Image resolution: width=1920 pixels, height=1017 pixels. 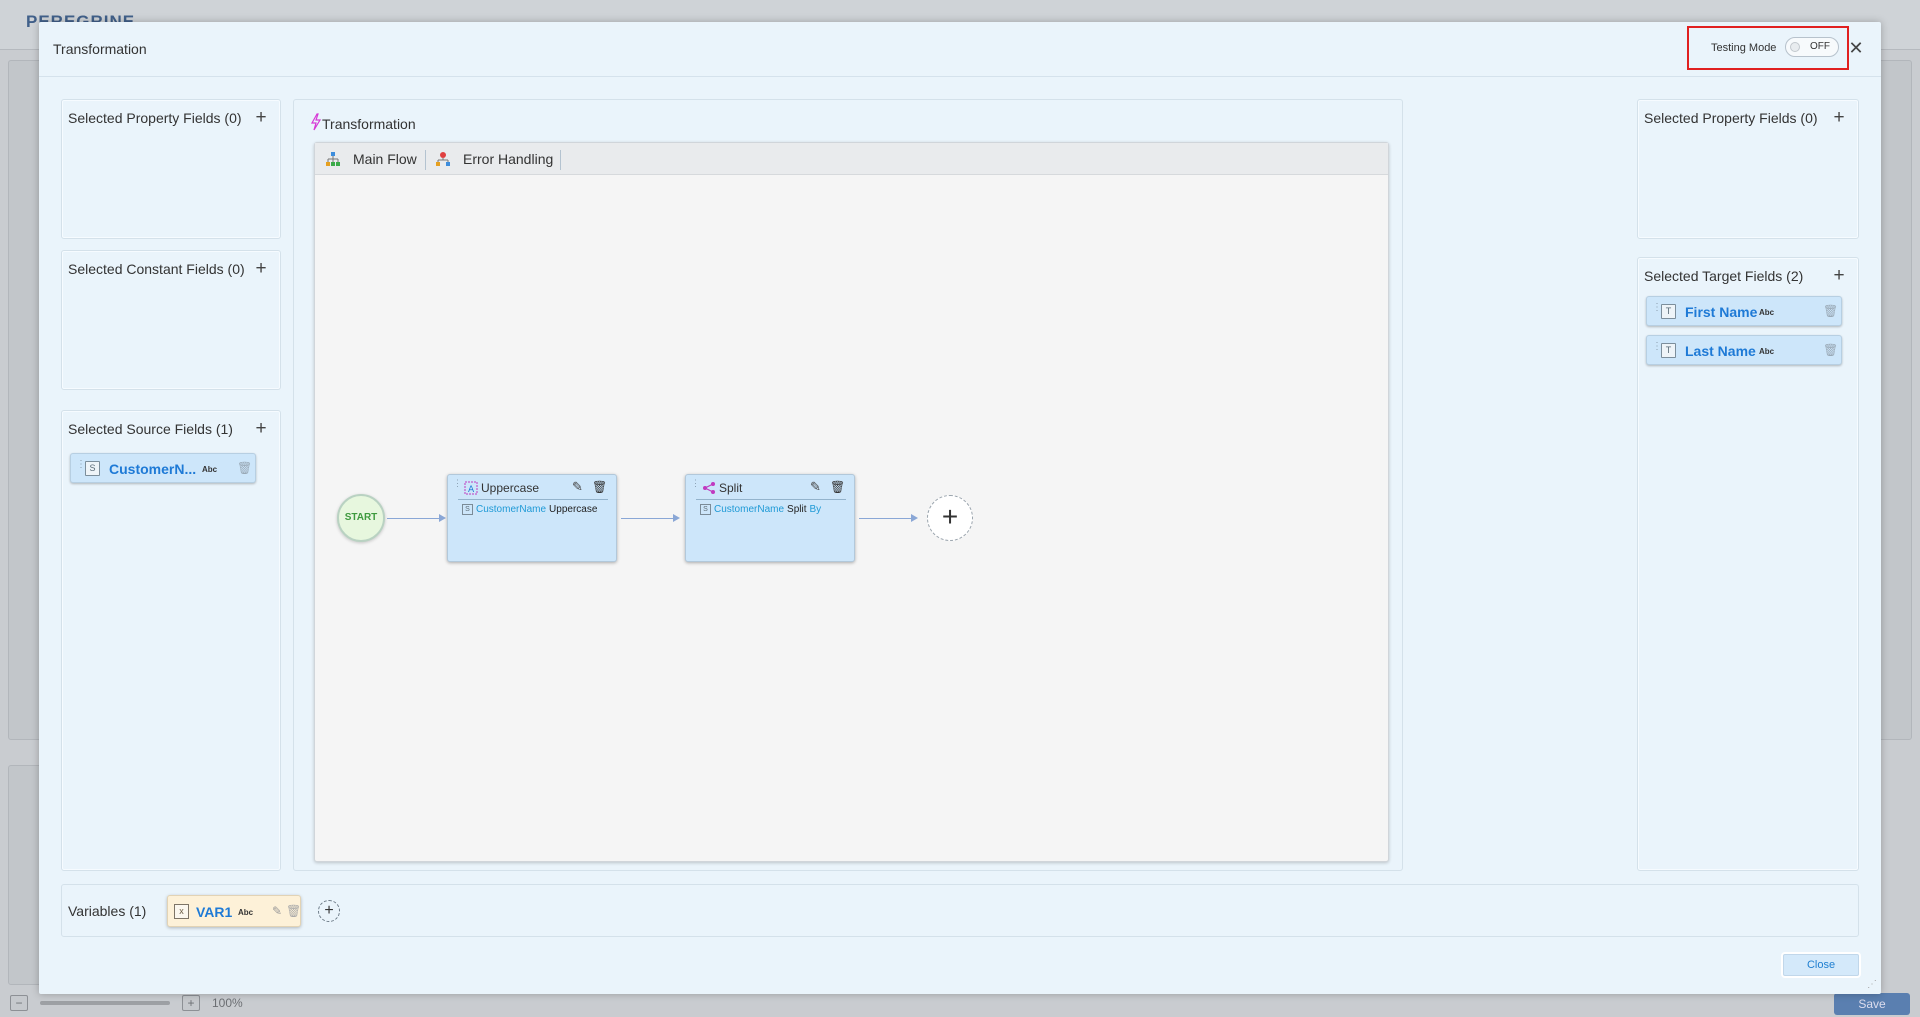 I want to click on variable-type: Abc, so click(x=246, y=912).